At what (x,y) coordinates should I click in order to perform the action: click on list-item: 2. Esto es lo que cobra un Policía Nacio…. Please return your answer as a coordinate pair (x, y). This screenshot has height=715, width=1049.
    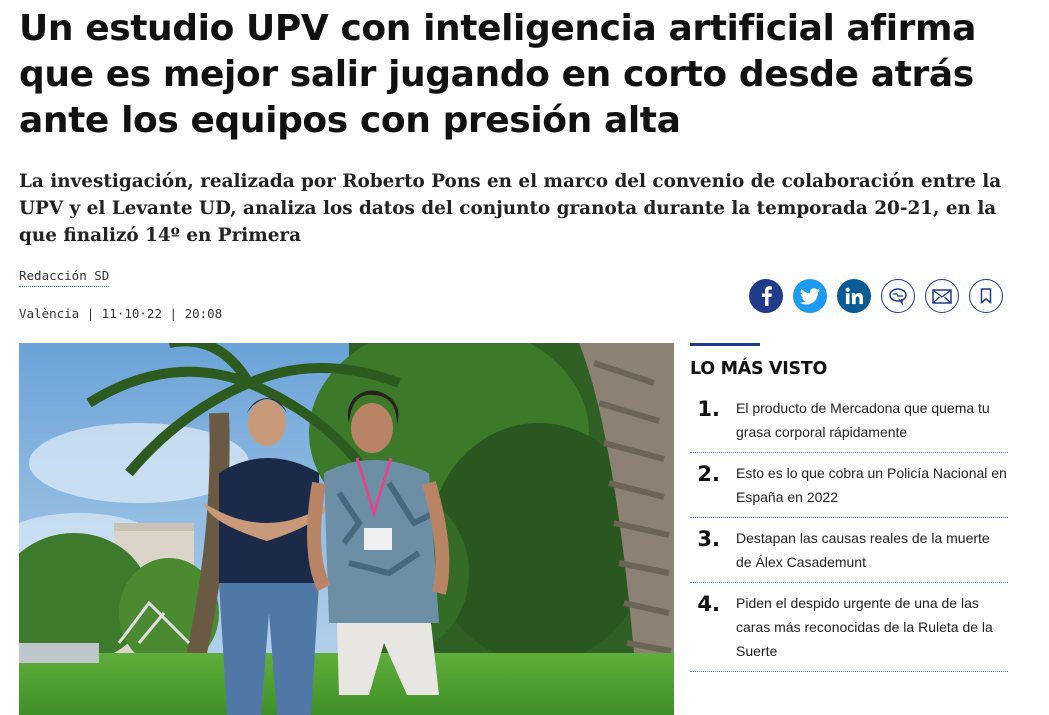
    Looking at the image, I should click on (849, 485).